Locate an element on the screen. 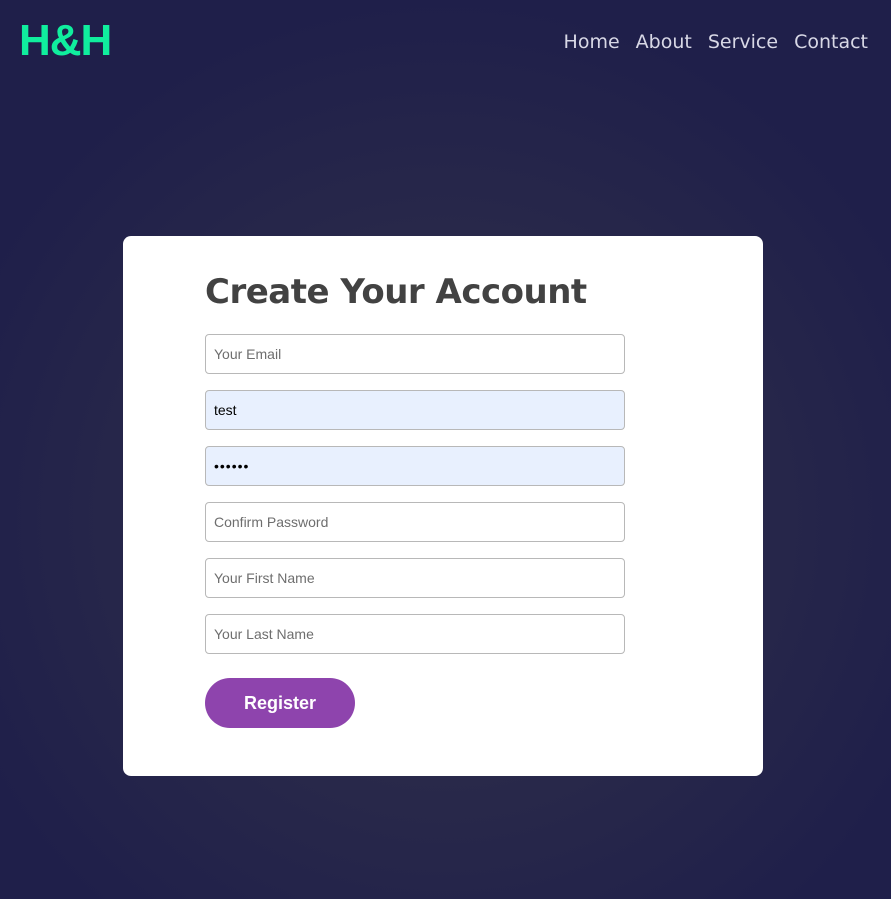 The height and width of the screenshot is (899, 891). main-nav: Home About Service Contact is located at coordinates (716, 42).